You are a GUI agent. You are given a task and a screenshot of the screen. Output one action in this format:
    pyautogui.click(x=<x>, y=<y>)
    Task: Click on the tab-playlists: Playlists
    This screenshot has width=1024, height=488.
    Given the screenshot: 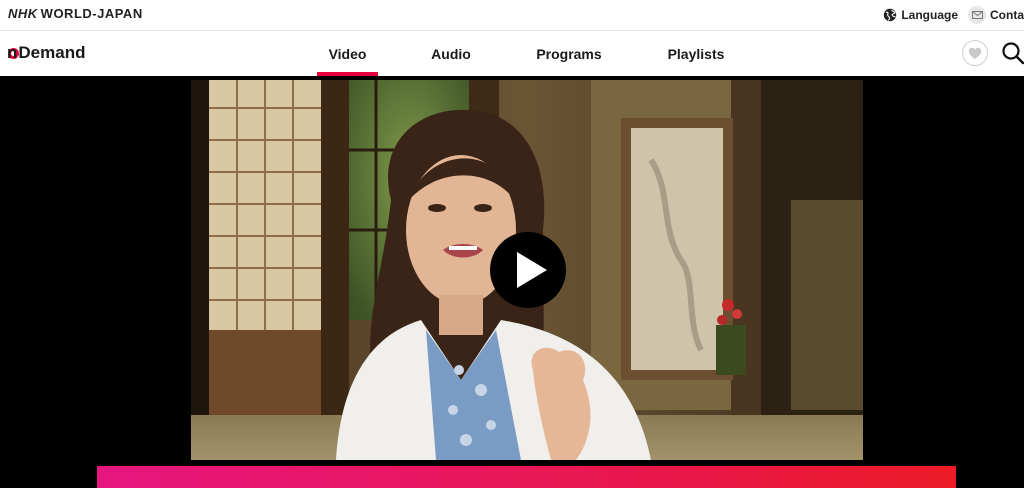 What is the action you would take?
    pyautogui.click(x=696, y=53)
    